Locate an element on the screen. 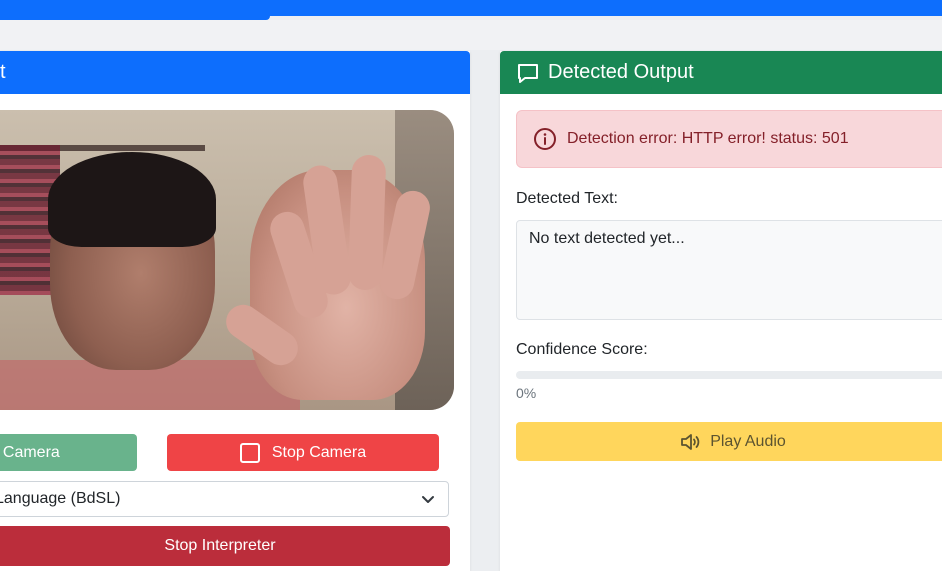 The width and height of the screenshot is (942, 571). chevron-down-icon is located at coordinates (428, 499).